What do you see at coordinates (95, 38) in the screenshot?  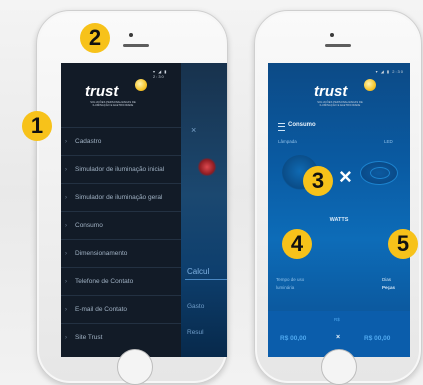 I see `badge-2: 2` at bounding box center [95, 38].